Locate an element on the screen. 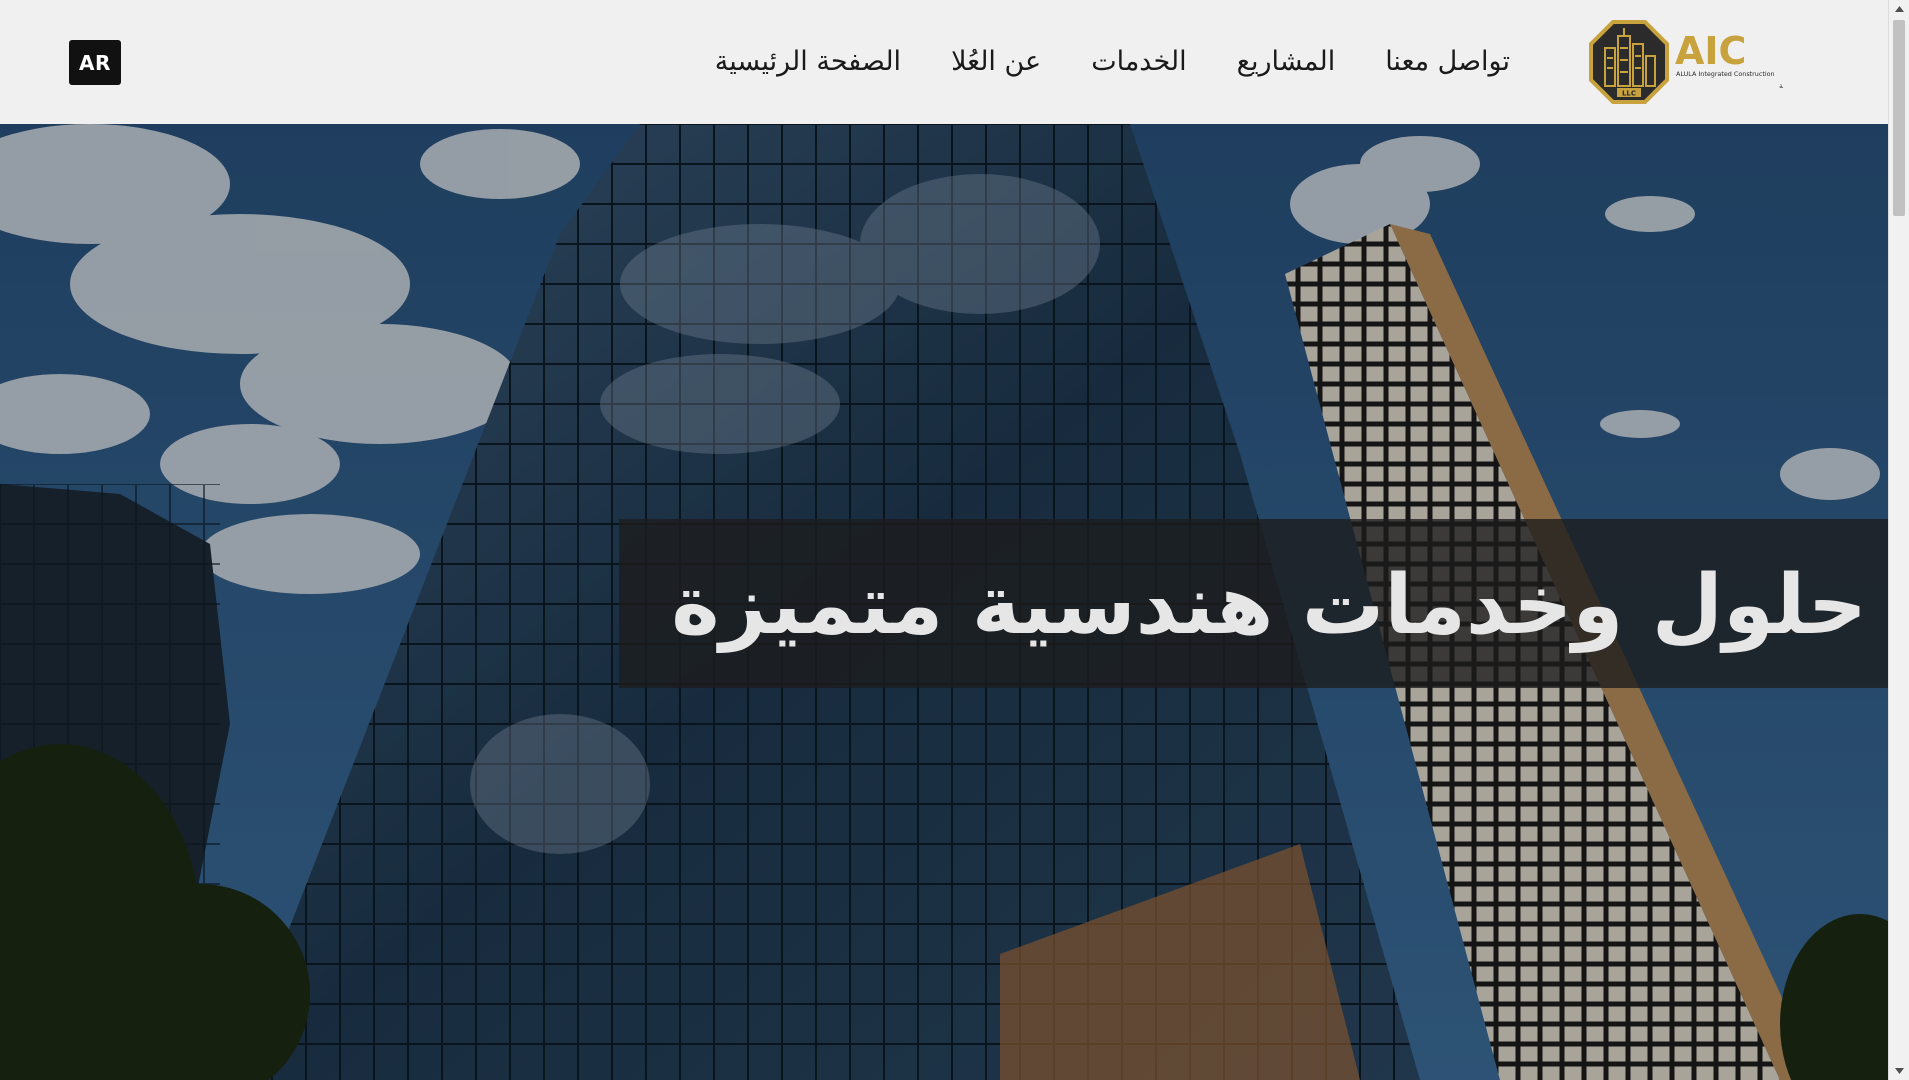  nav-about: عن العُلا is located at coordinates (996, 61).